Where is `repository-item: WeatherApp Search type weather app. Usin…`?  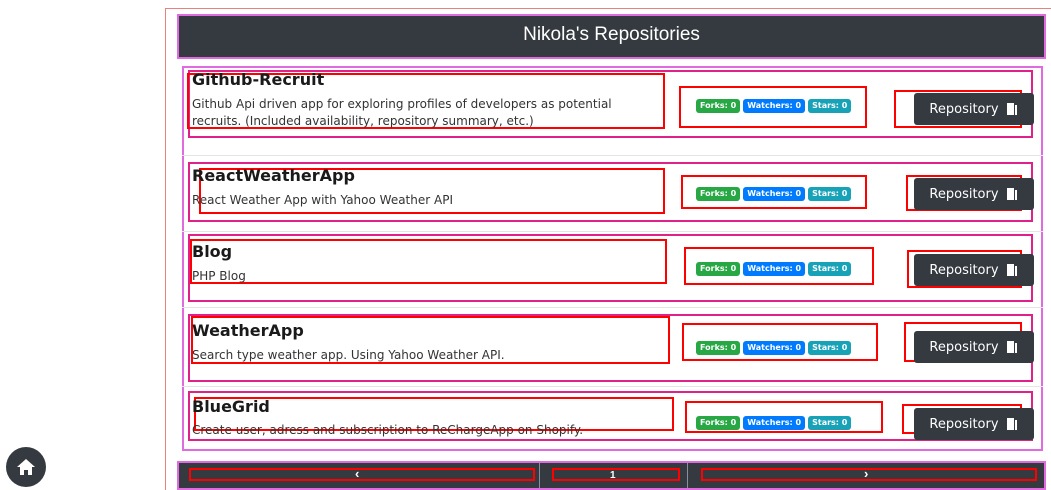 repository-item: WeatherApp Search type weather app. Usin… is located at coordinates (611, 348).